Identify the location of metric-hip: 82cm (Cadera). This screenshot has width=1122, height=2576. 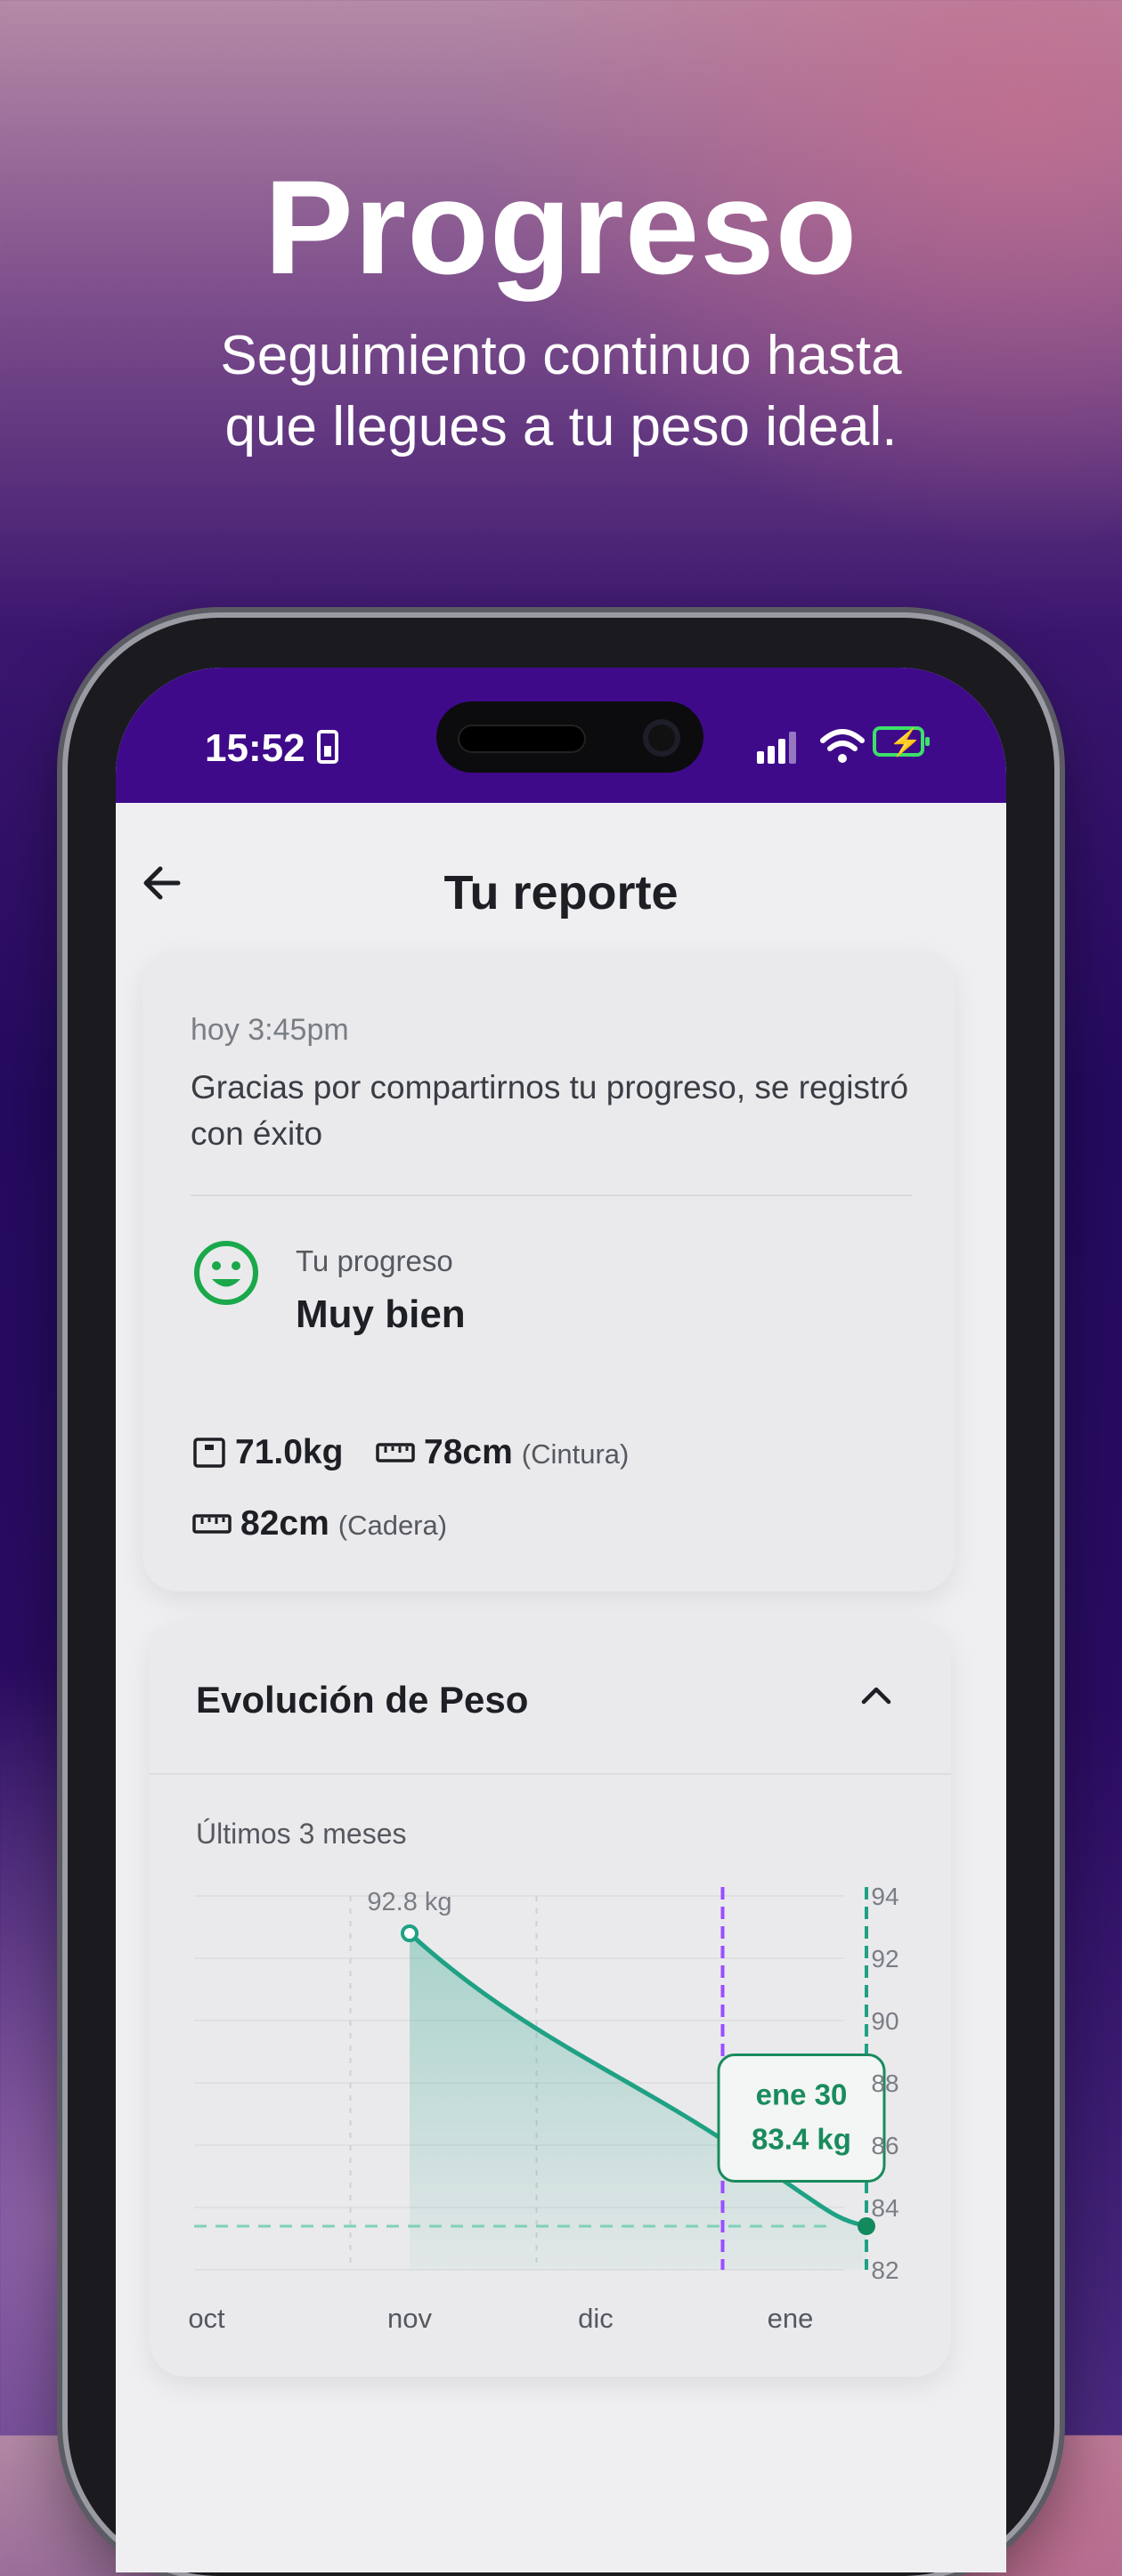
(319, 1524).